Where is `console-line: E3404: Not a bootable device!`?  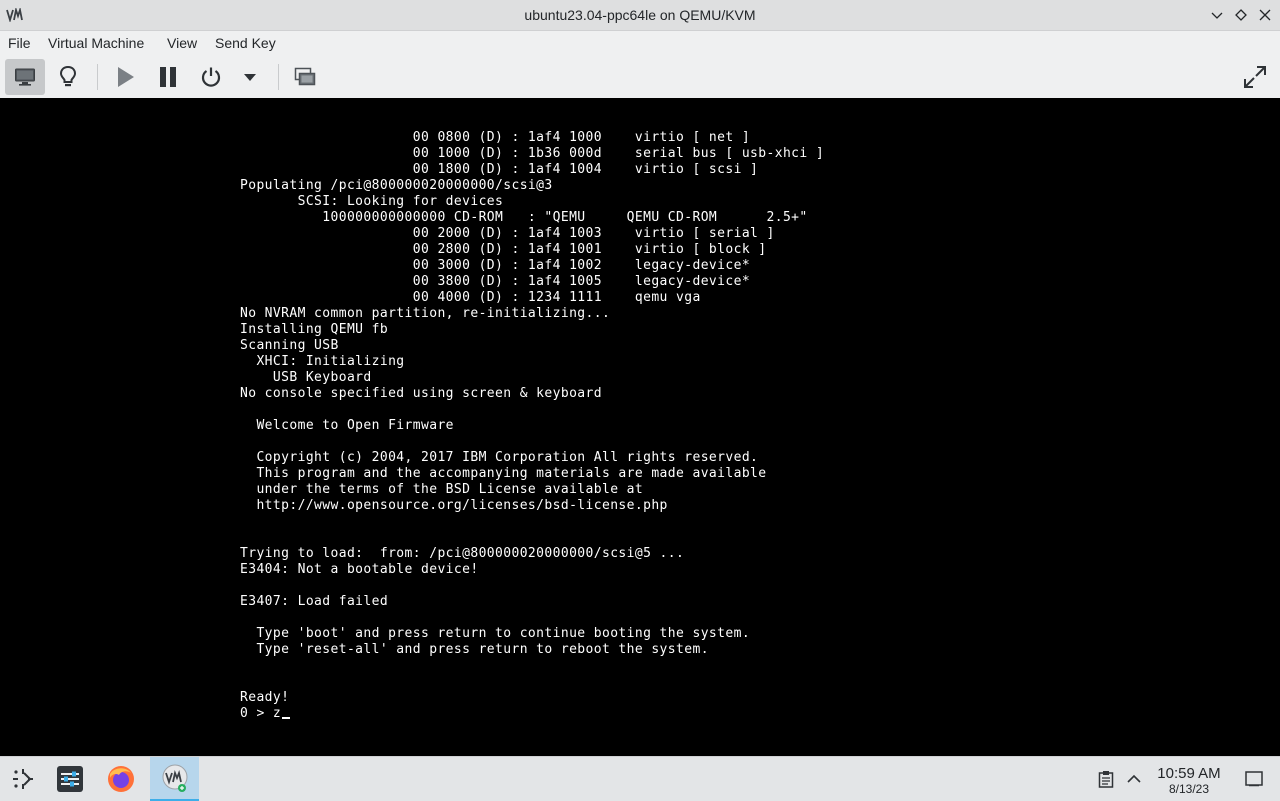 console-line: E3404: Not a bootable device! is located at coordinates (359, 569).